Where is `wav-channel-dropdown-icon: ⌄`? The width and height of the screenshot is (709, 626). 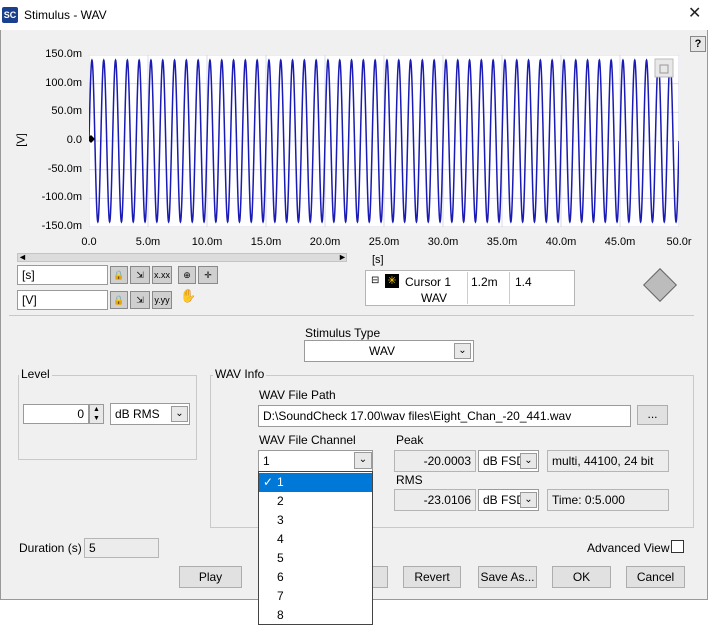 wav-channel-dropdown-icon: ⌄ is located at coordinates (363, 460).